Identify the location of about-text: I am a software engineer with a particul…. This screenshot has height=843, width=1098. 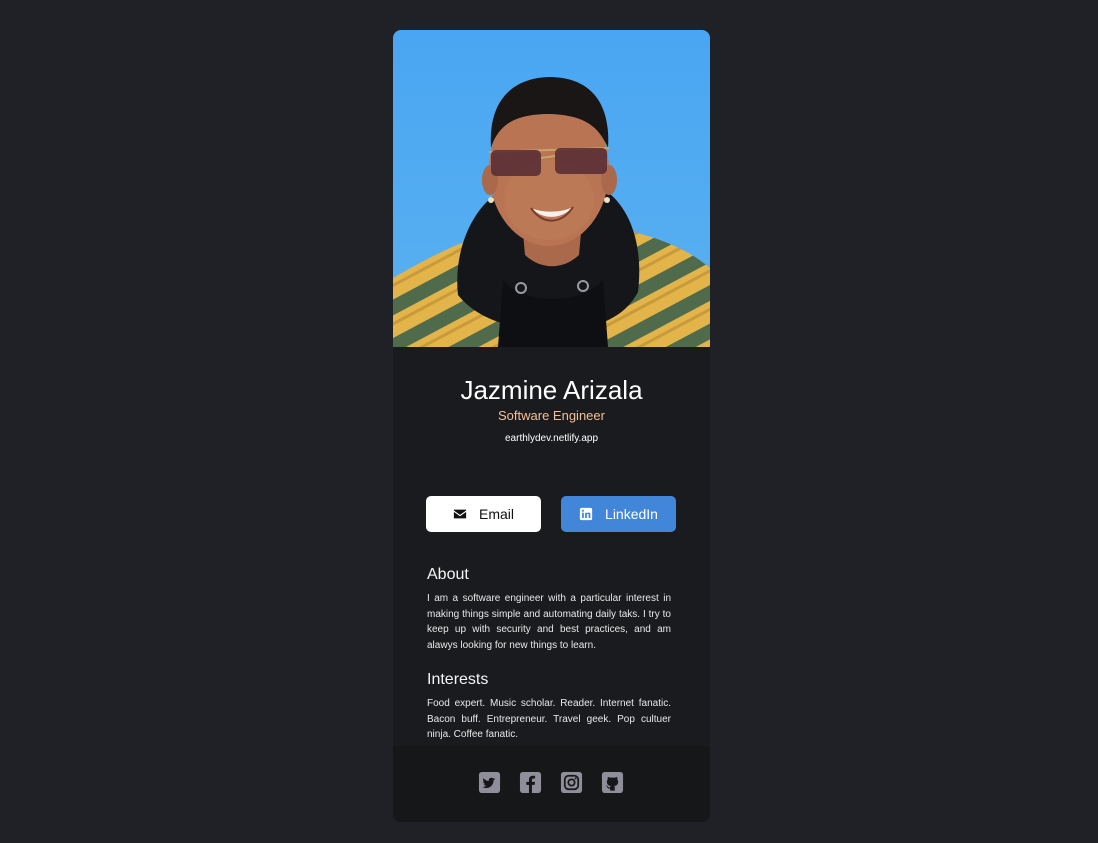
(549, 622).